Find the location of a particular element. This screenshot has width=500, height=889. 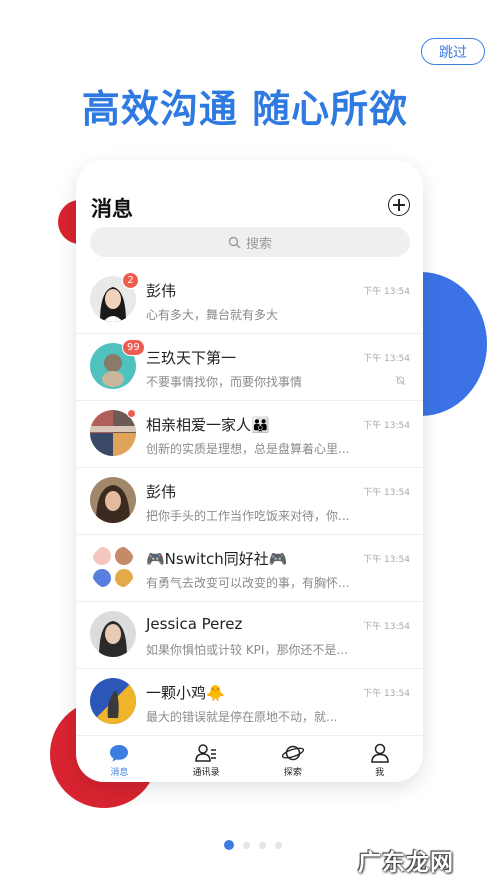

watermark: 广东龙网 is located at coordinates (406, 863).